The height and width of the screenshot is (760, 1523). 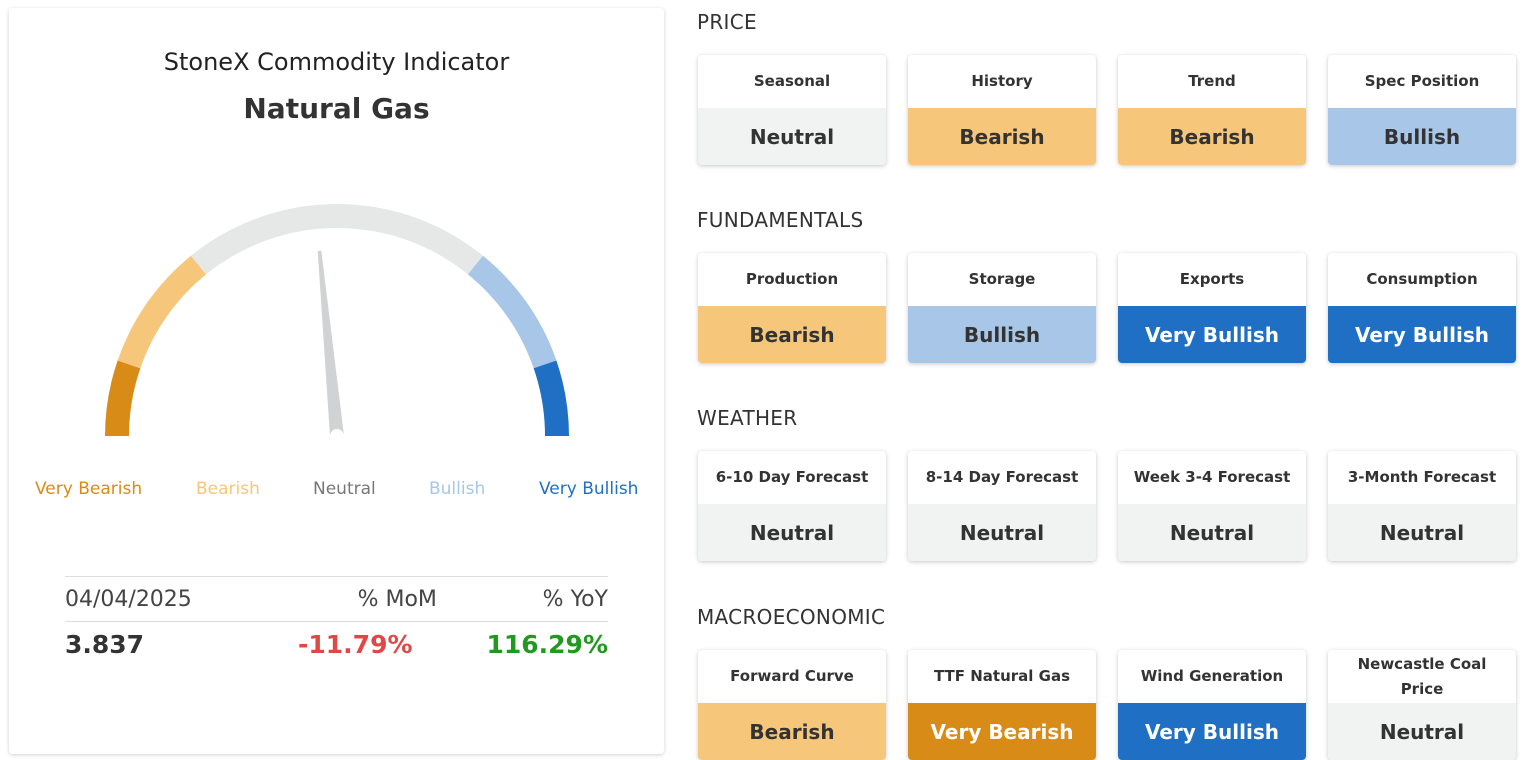 What do you see at coordinates (1422, 676) in the screenshot?
I see `tile-label: Newcastle Coal Price` at bounding box center [1422, 676].